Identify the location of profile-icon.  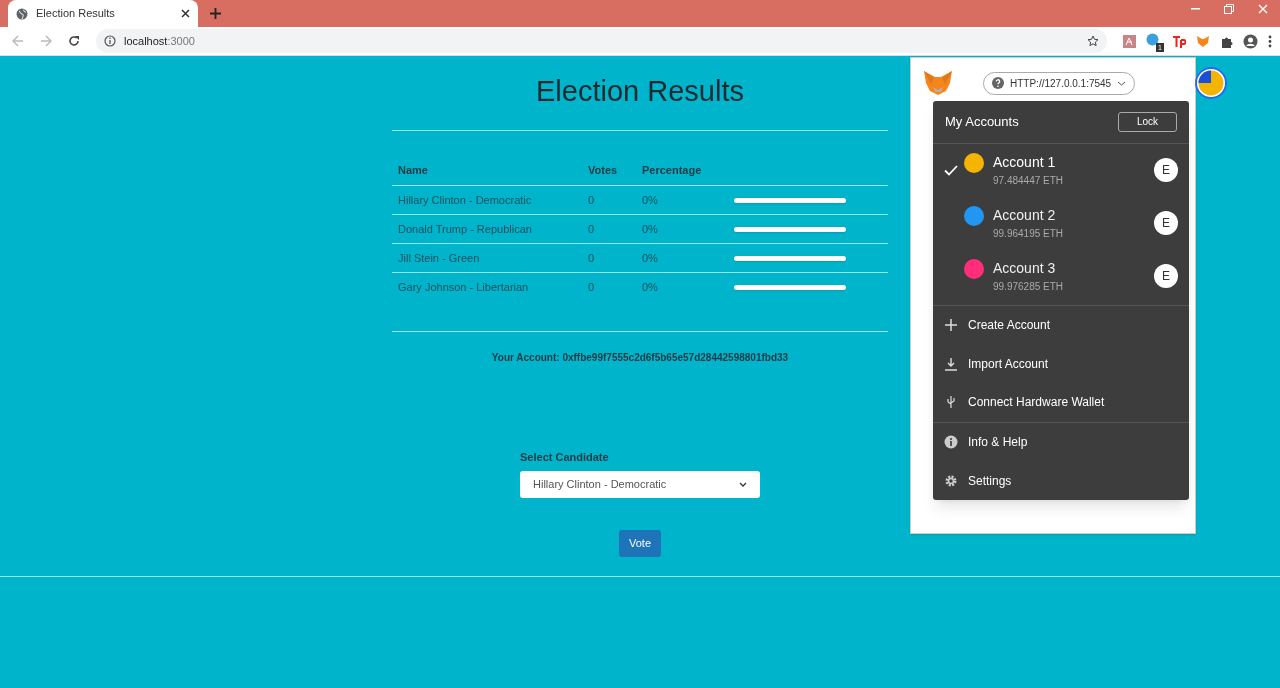
(1250, 41).